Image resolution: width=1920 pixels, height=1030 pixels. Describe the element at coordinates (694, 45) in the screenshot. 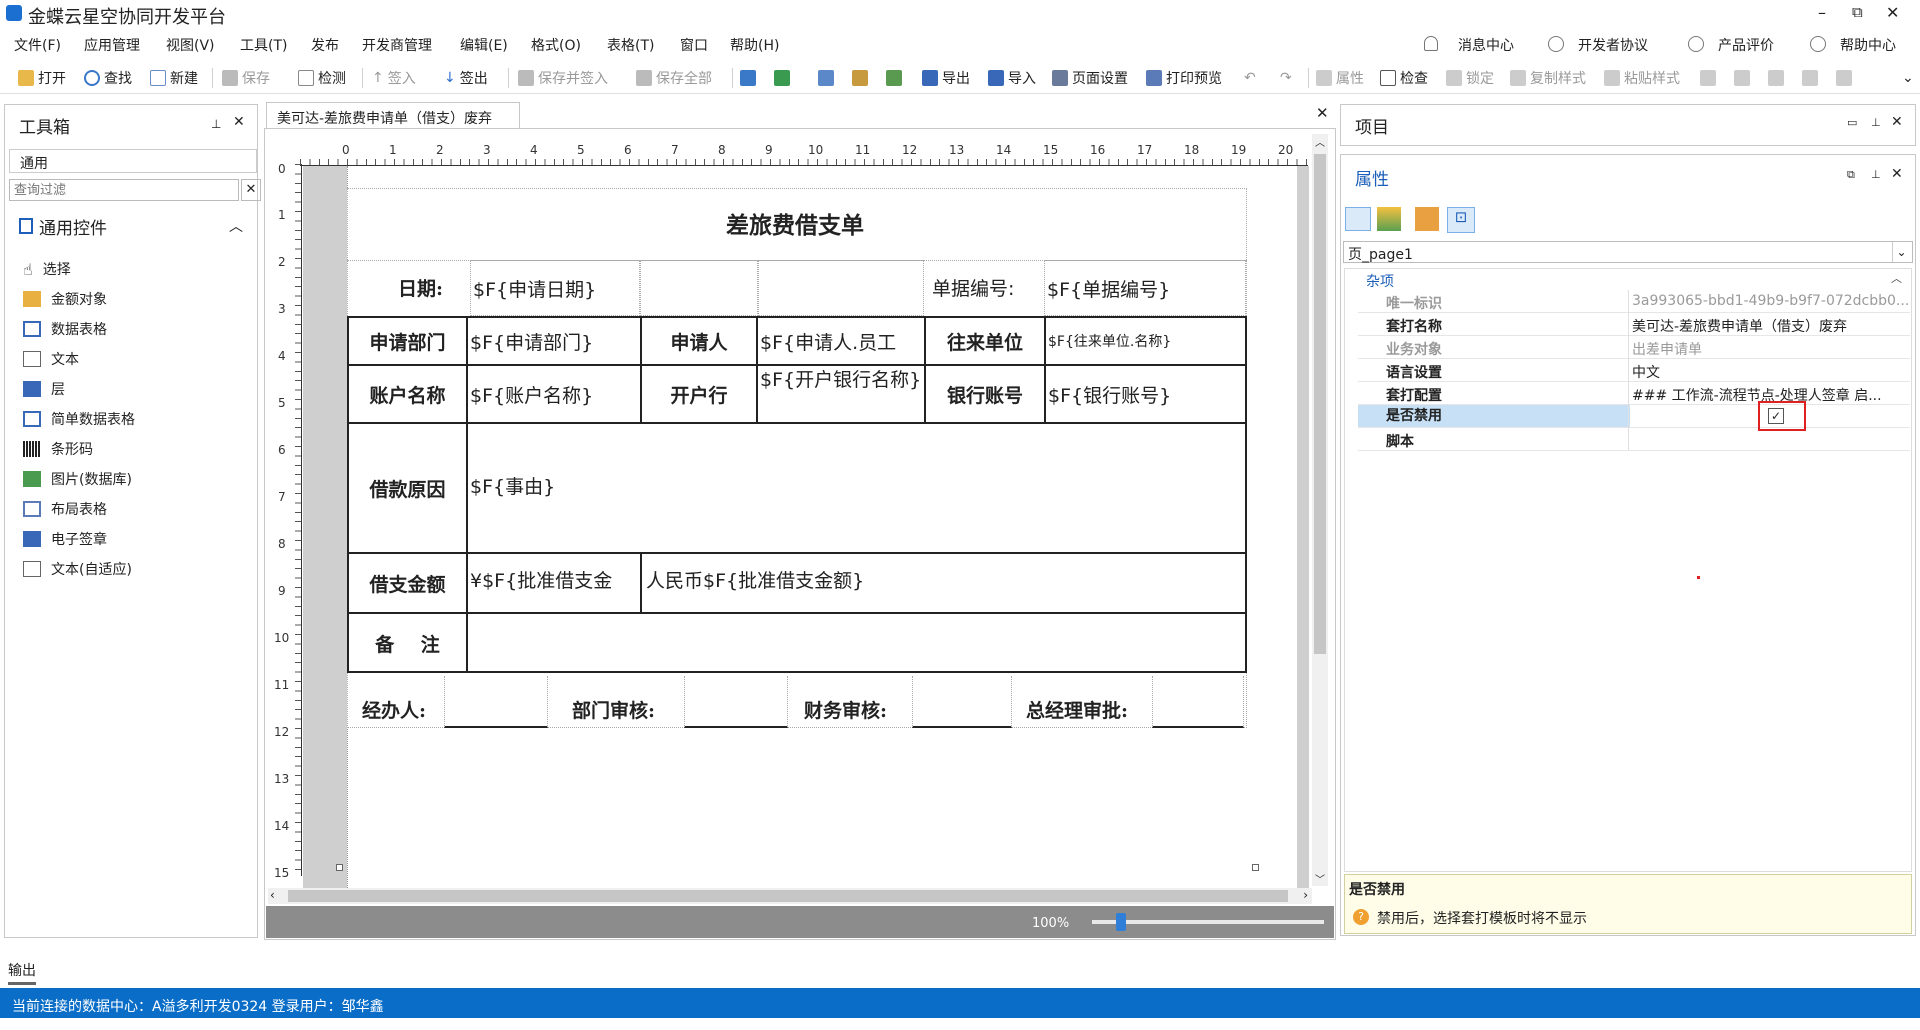

I see `menu-window: 窗口` at that location.